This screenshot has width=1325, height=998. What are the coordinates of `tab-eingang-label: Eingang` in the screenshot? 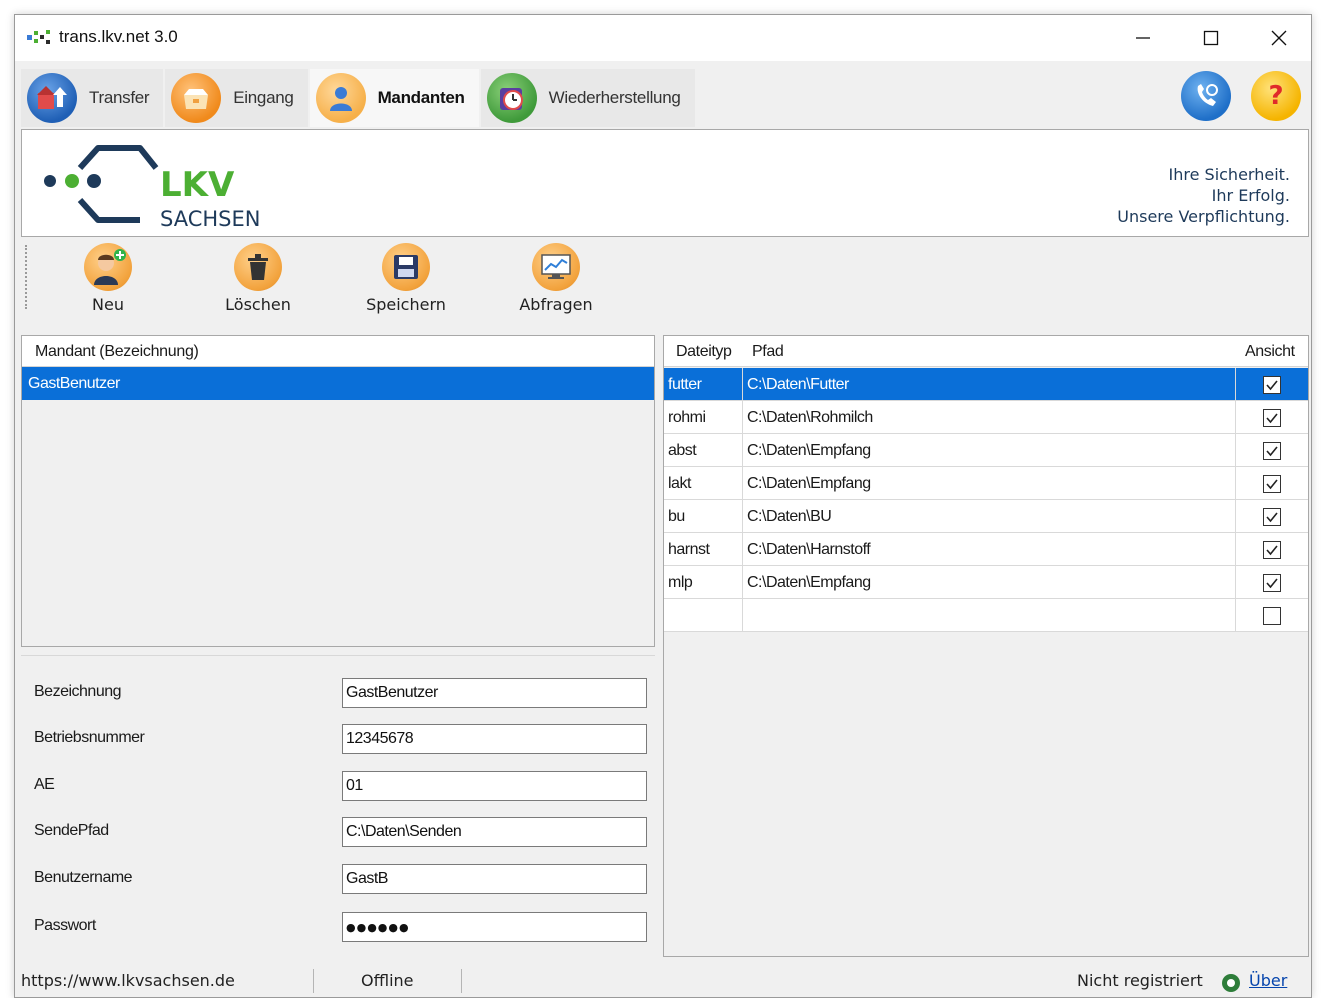 It's located at (263, 97).